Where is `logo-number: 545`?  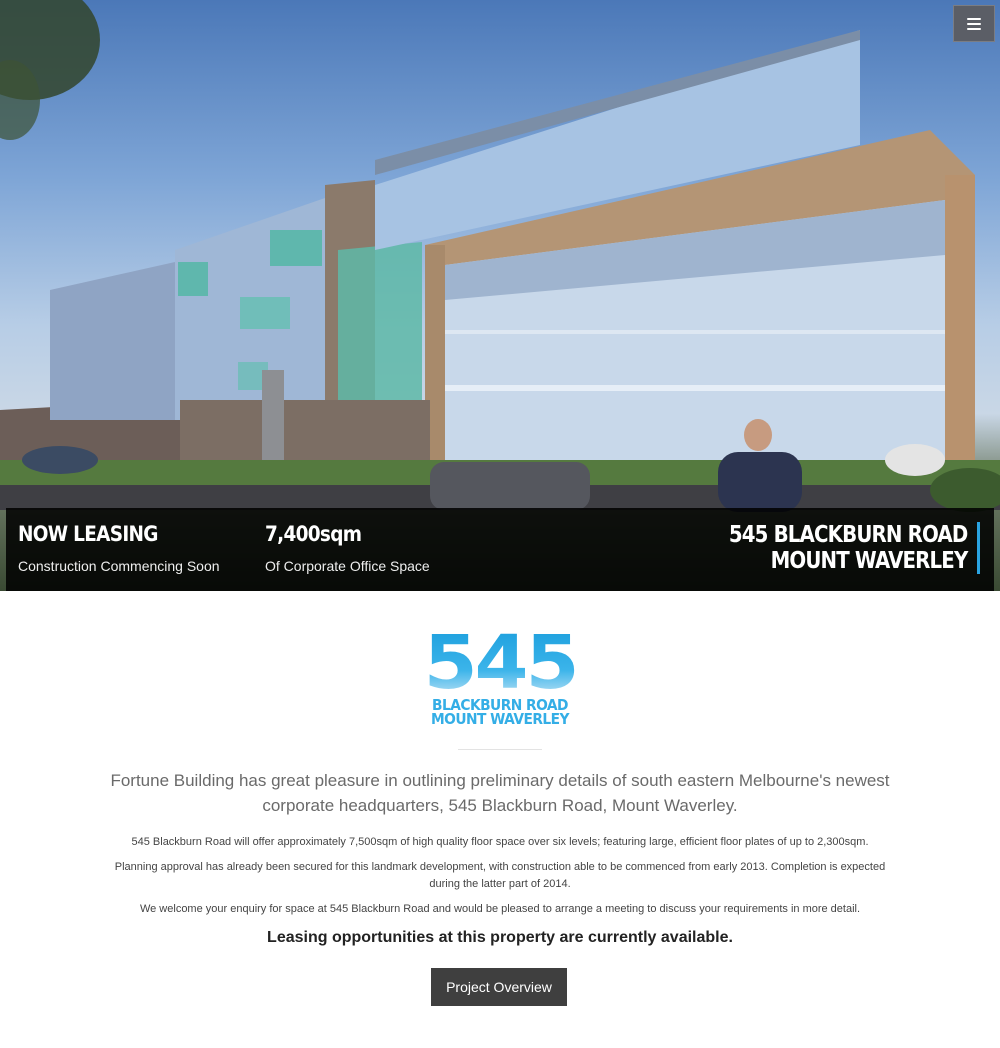
logo-number: 545 is located at coordinates (500, 663).